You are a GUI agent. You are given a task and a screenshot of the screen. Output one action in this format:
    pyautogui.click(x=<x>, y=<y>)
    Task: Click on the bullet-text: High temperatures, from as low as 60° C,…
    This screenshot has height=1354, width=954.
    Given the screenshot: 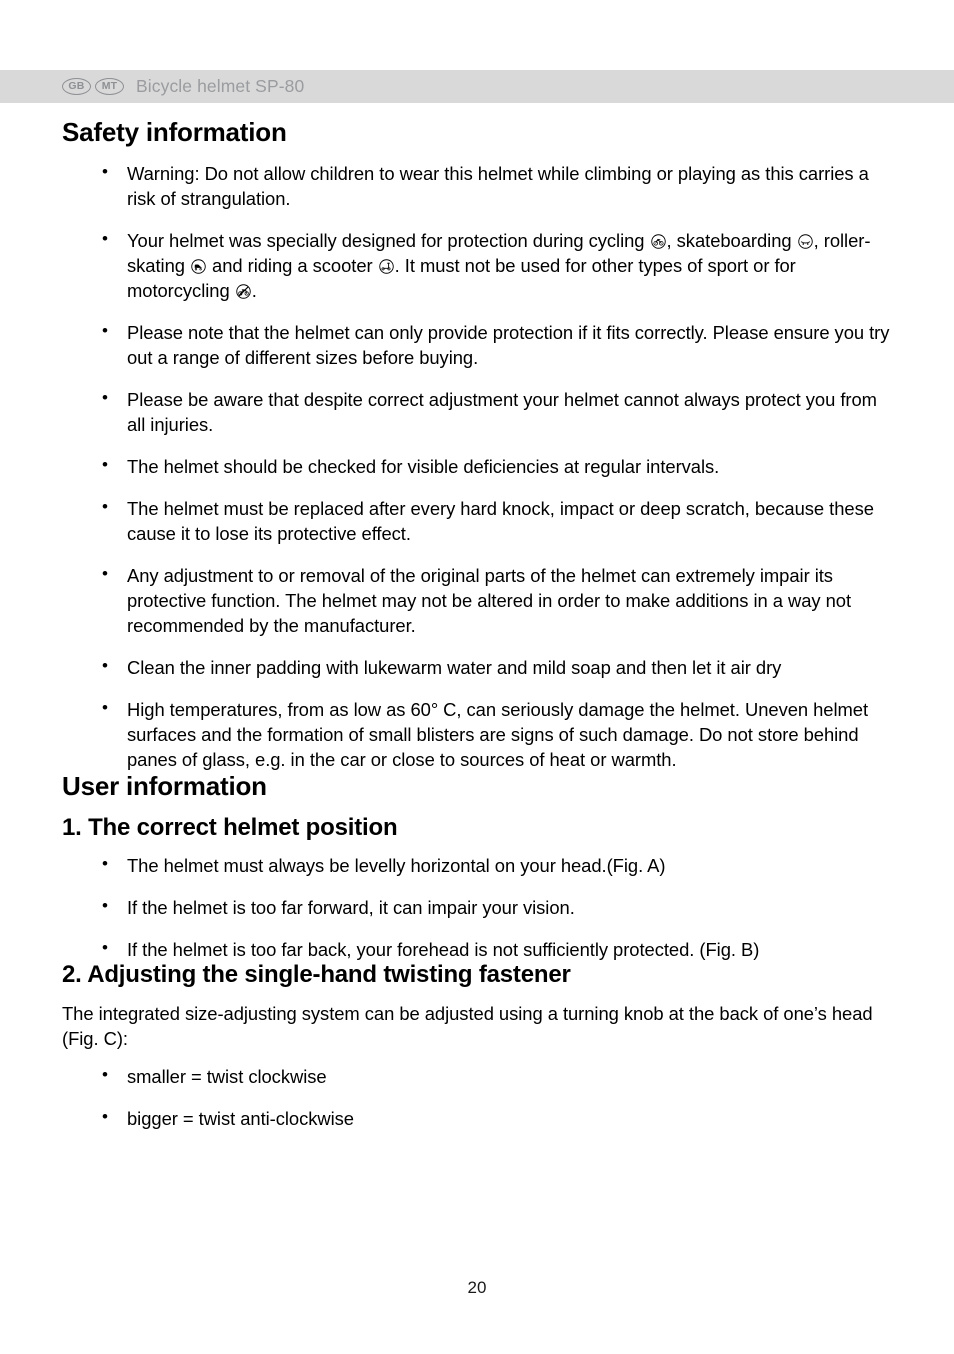 What is the action you would take?
    pyautogui.click(x=498, y=735)
    